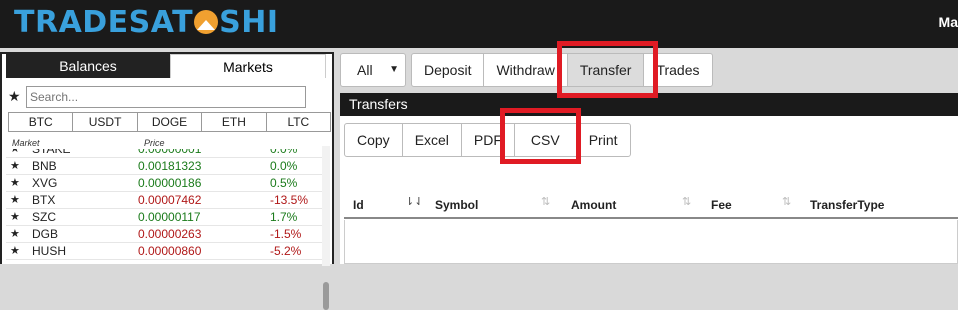 The height and width of the screenshot is (310, 958). What do you see at coordinates (651, 242) in the screenshot?
I see `transfers-table-body` at bounding box center [651, 242].